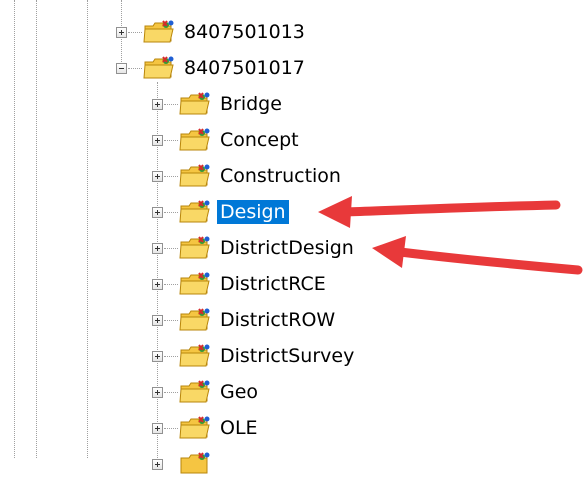 The height and width of the screenshot is (483, 585). I want to click on tree-node-label: 8407501013, so click(244, 32).